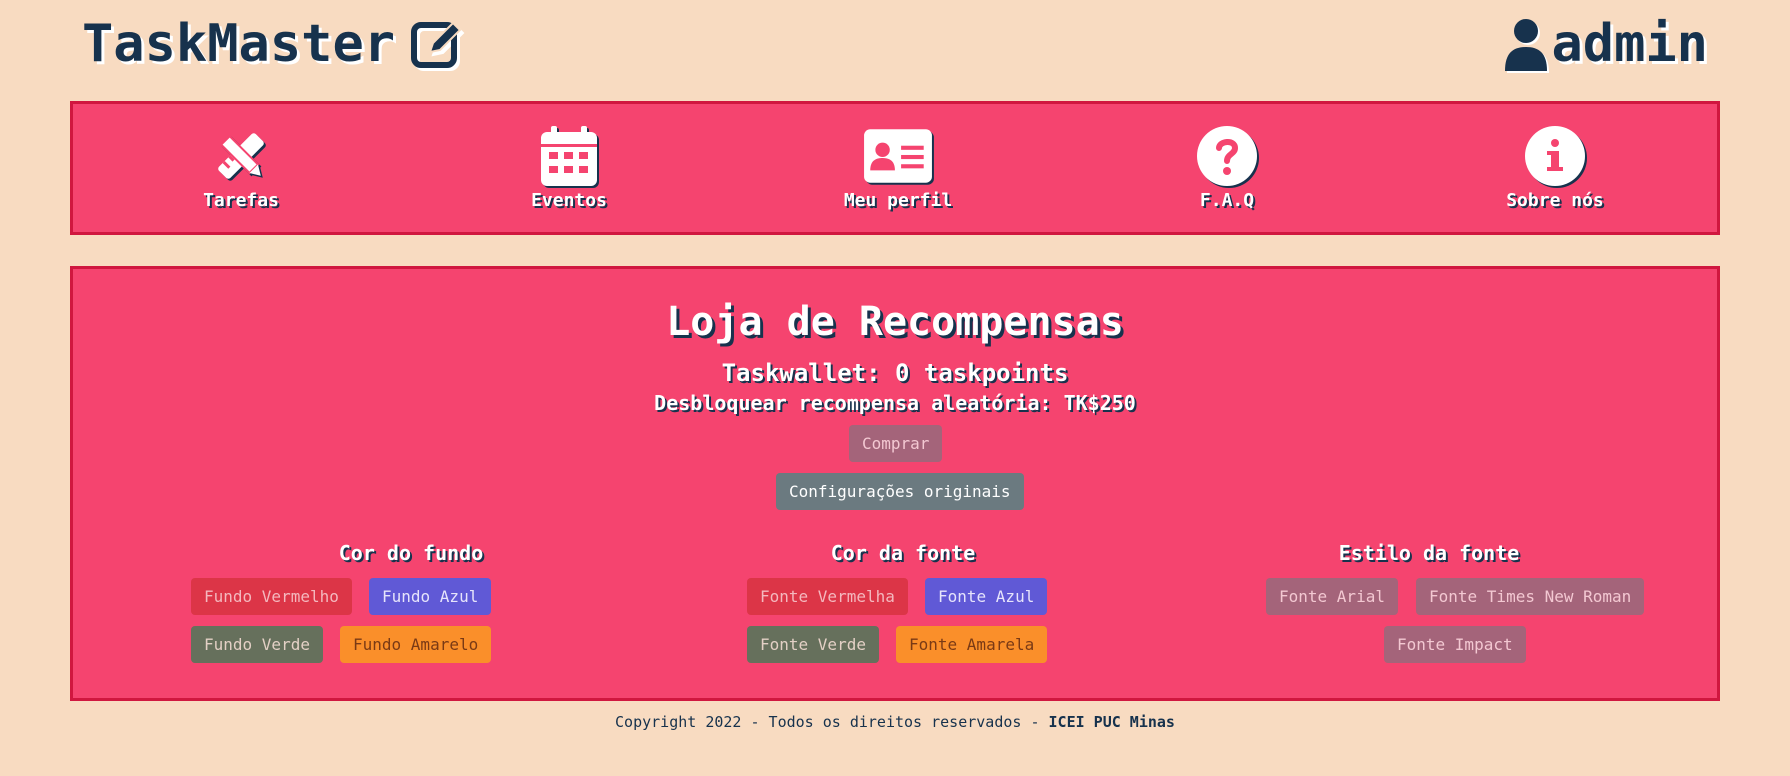  Describe the element at coordinates (411, 553) in the screenshot. I see `group-title-background: Cor do fundo` at that location.